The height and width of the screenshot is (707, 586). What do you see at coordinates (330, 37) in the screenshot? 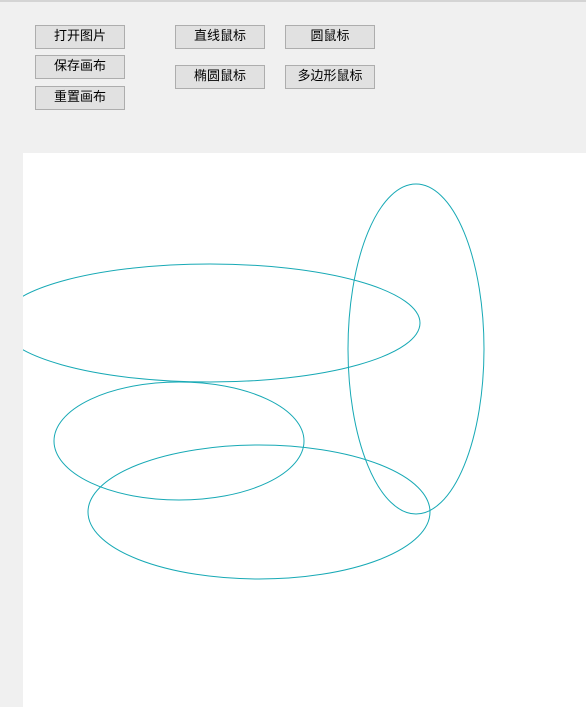
I see `circle-mouse-button: 圆鼠标` at bounding box center [330, 37].